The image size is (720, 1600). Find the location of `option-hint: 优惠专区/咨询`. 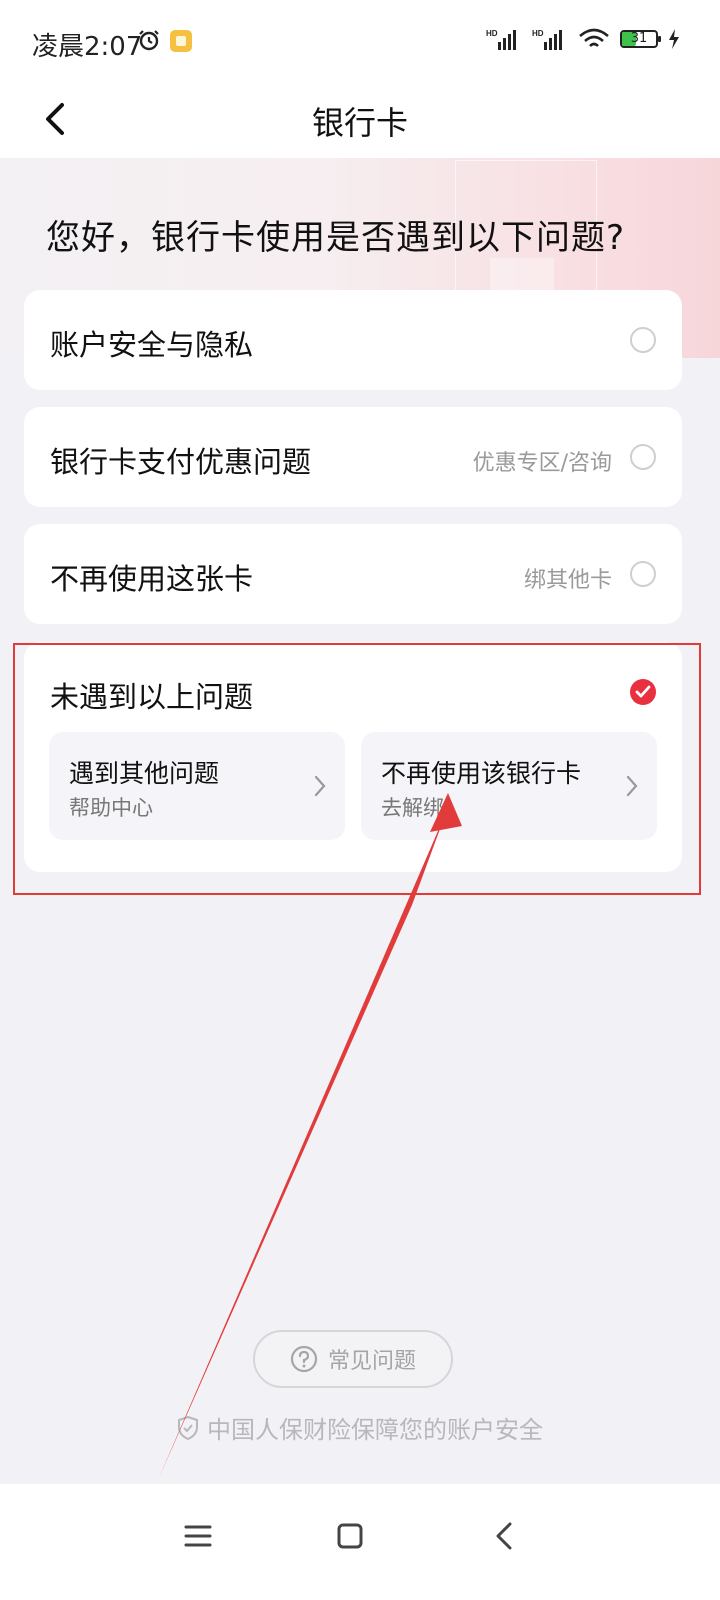

option-hint: 优惠专区/咨询 is located at coordinates (542, 461).